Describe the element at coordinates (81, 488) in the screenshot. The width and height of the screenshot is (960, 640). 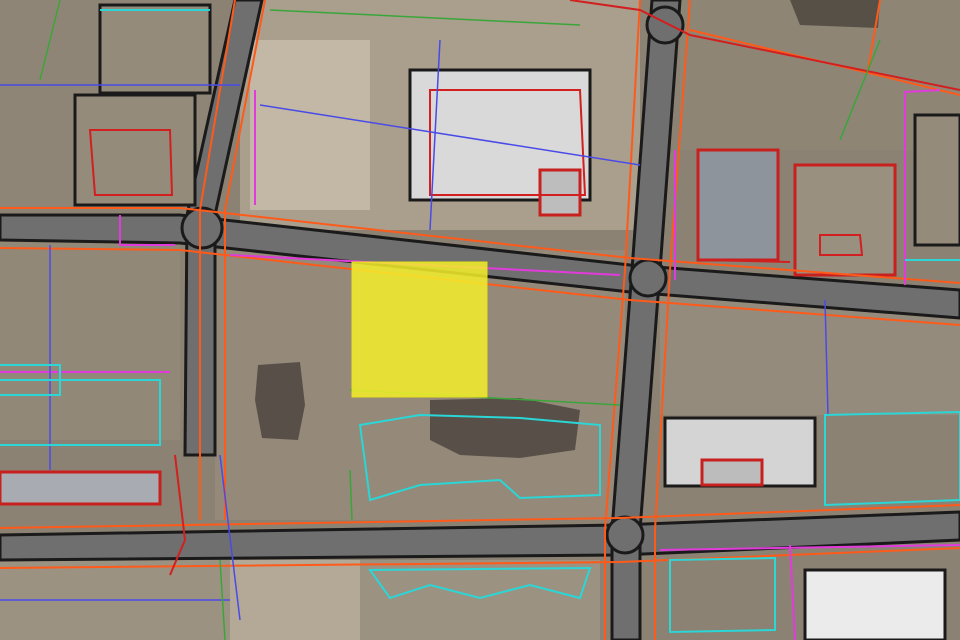
I see `building-west-long` at that location.